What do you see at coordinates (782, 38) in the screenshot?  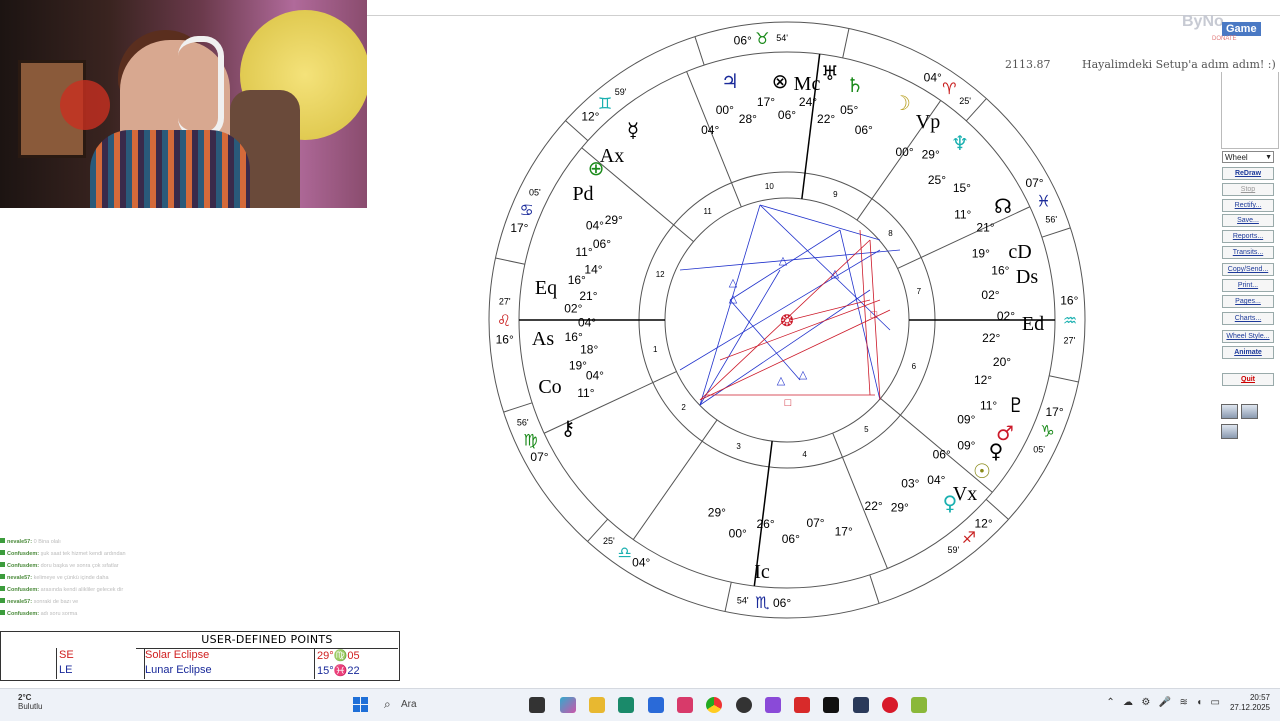 I see `outer-minute-label: 54'` at bounding box center [782, 38].